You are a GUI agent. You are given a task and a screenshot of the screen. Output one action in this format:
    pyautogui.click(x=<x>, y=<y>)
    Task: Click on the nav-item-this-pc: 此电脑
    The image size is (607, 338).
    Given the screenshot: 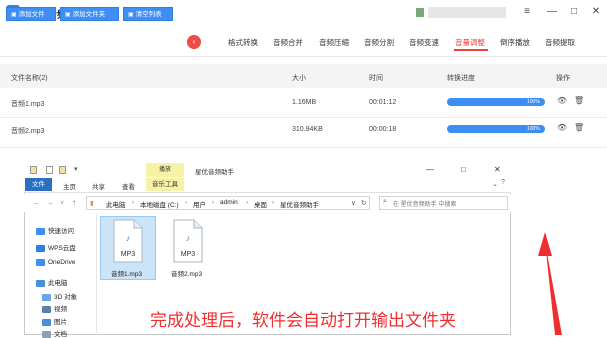 What is the action you would take?
    pyautogui.click(x=52, y=282)
    